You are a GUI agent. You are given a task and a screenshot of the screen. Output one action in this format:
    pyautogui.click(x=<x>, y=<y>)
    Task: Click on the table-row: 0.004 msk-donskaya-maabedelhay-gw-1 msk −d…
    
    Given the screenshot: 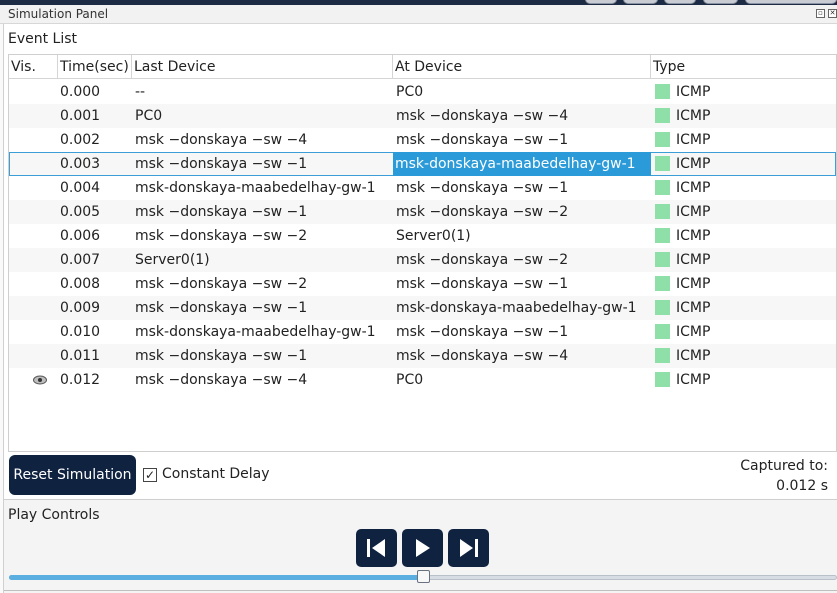 What is the action you would take?
    pyautogui.click(x=422, y=188)
    